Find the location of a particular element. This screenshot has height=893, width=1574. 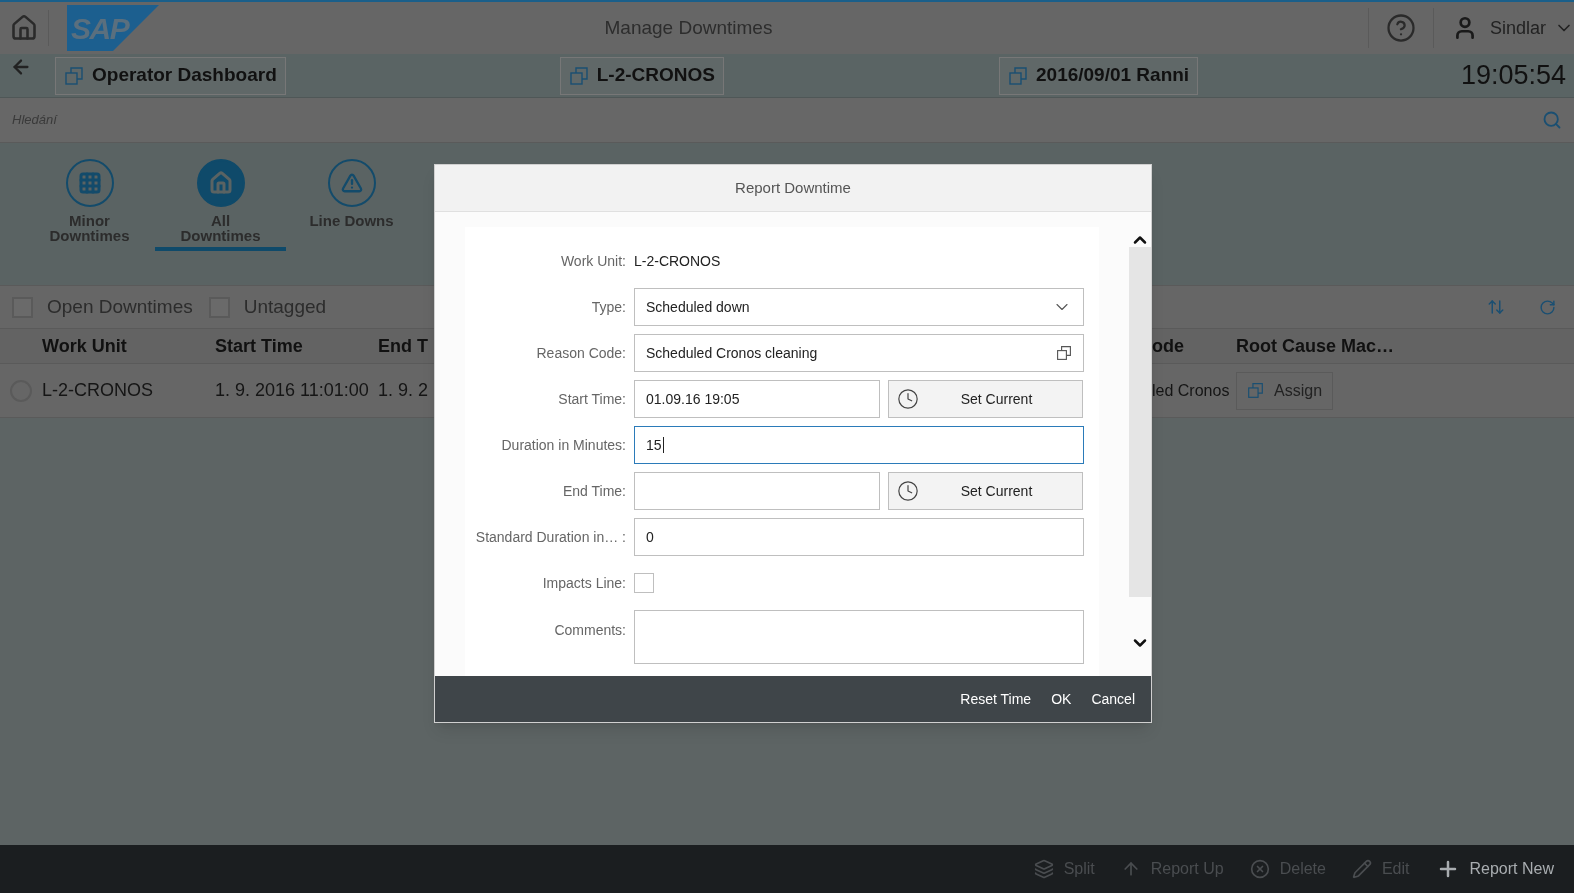

layers-icon is located at coordinates (1043, 869).